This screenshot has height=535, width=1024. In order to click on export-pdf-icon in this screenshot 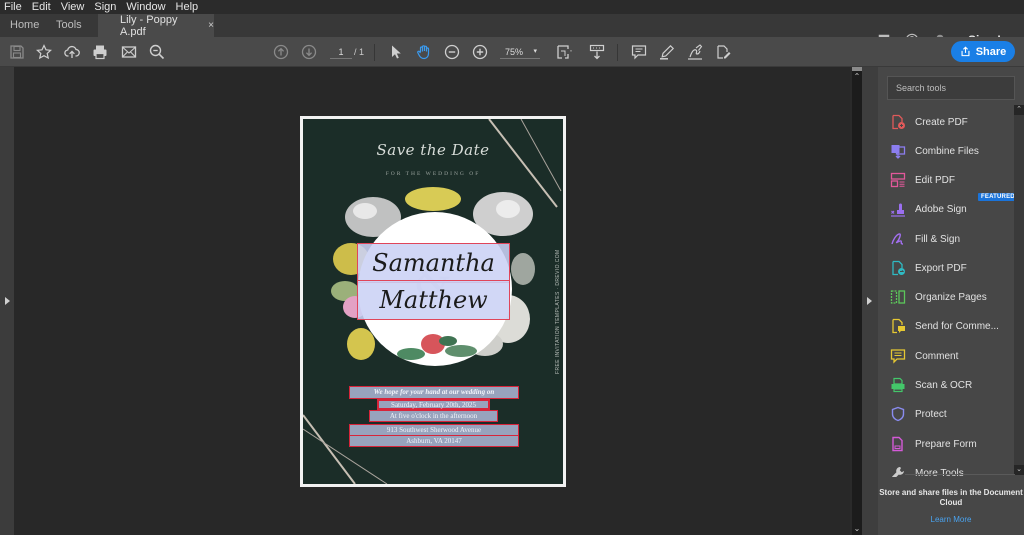, I will do `click(898, 268)`.